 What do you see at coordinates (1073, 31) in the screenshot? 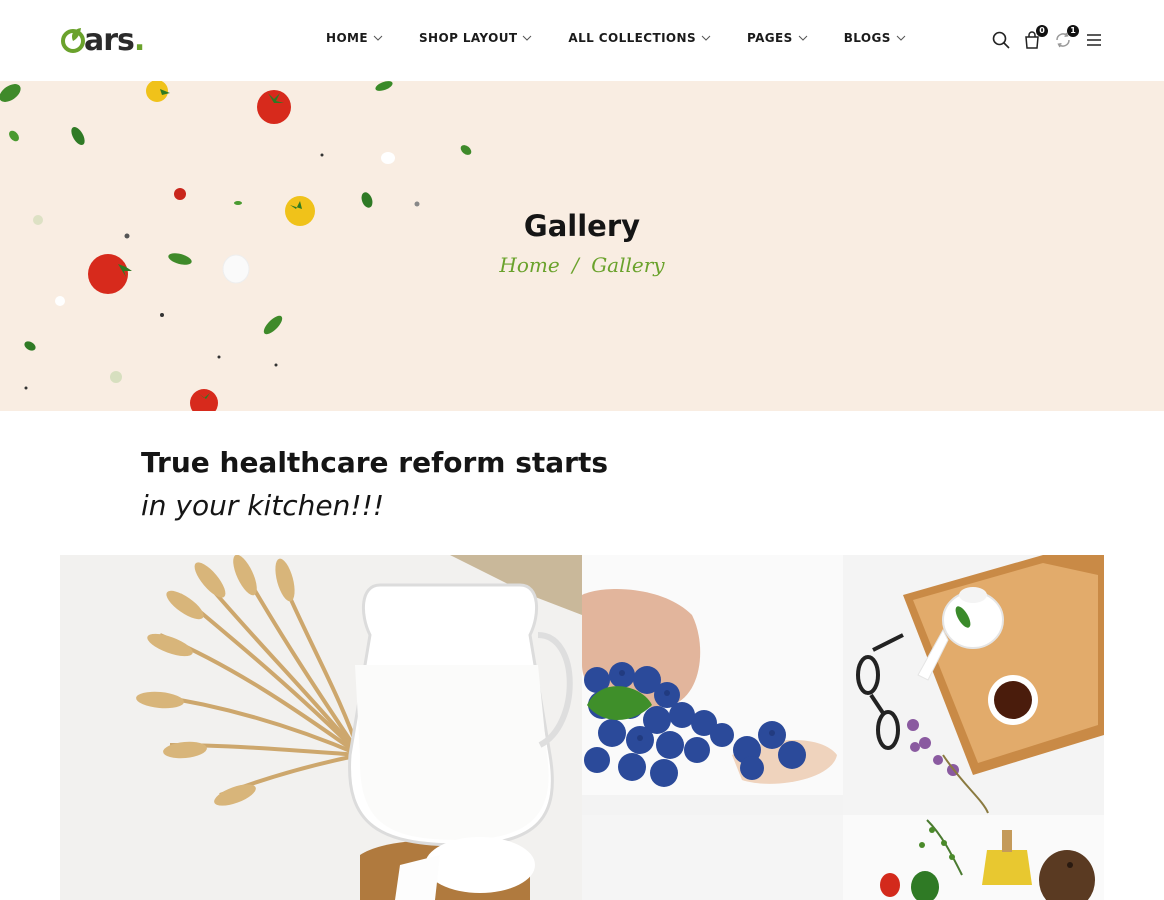
I see `compare-count-badge: 1` at bounding box center [1073, 31].